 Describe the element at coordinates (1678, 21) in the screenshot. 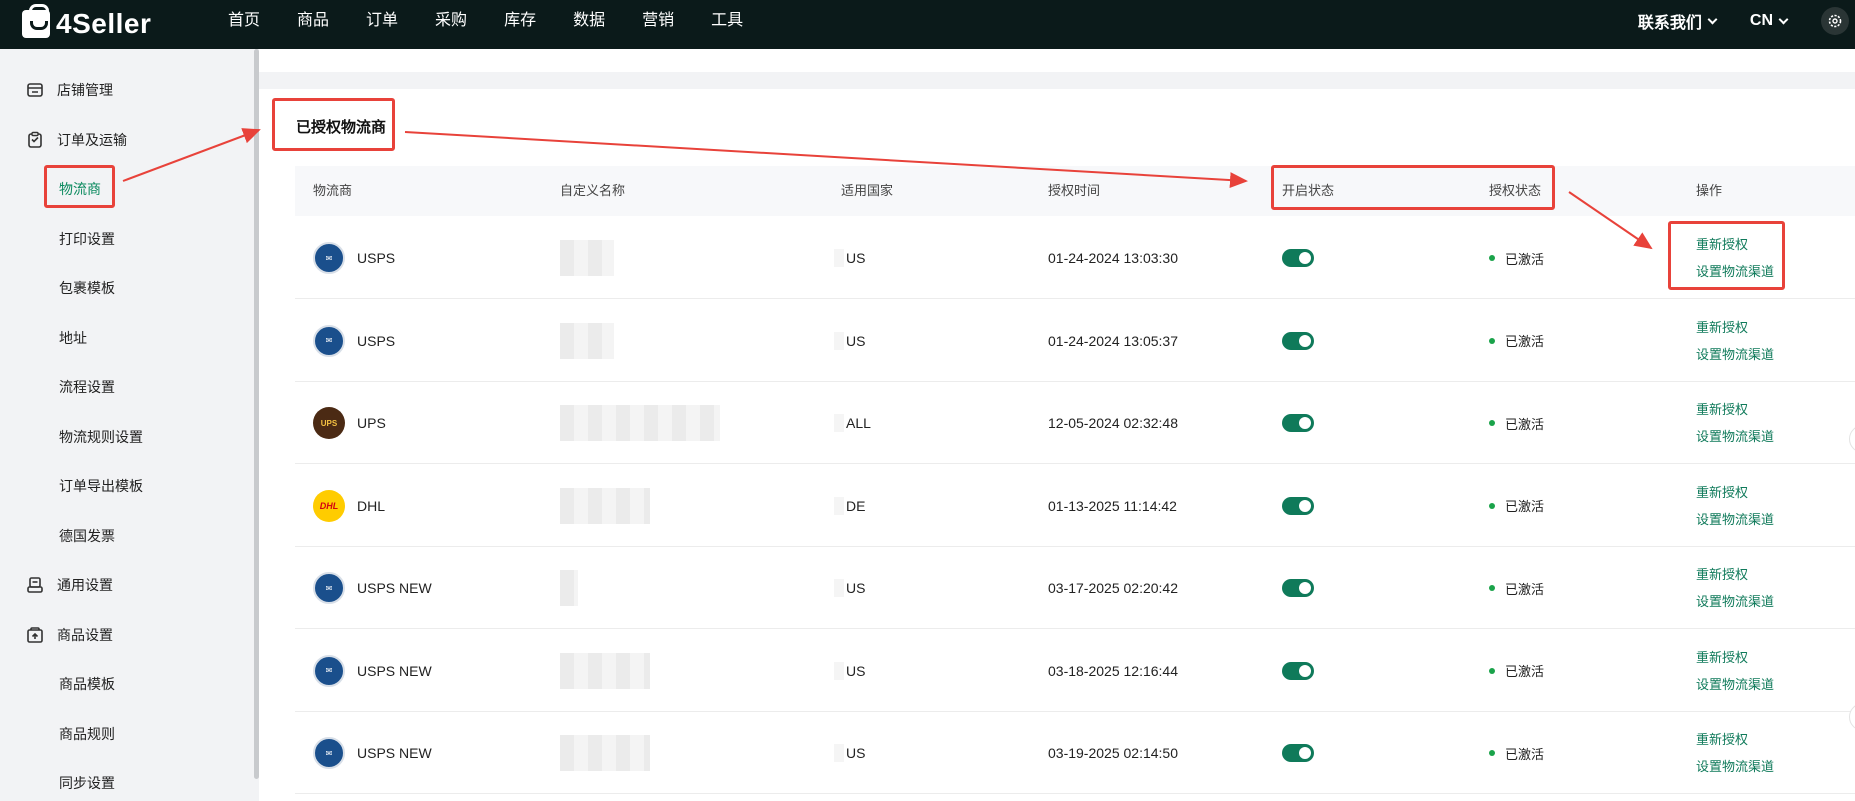

I see `contact-us-menu: 联系我们` at that location.